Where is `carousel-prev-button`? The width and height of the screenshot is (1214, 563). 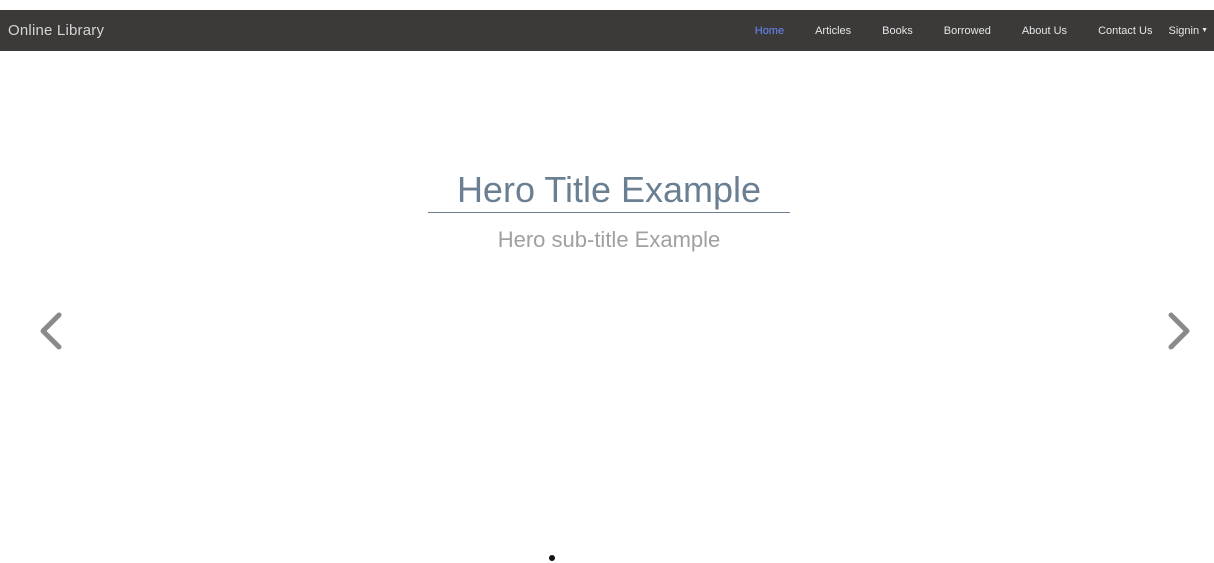 carousel-prev-button is located at coordinates (50, 331).